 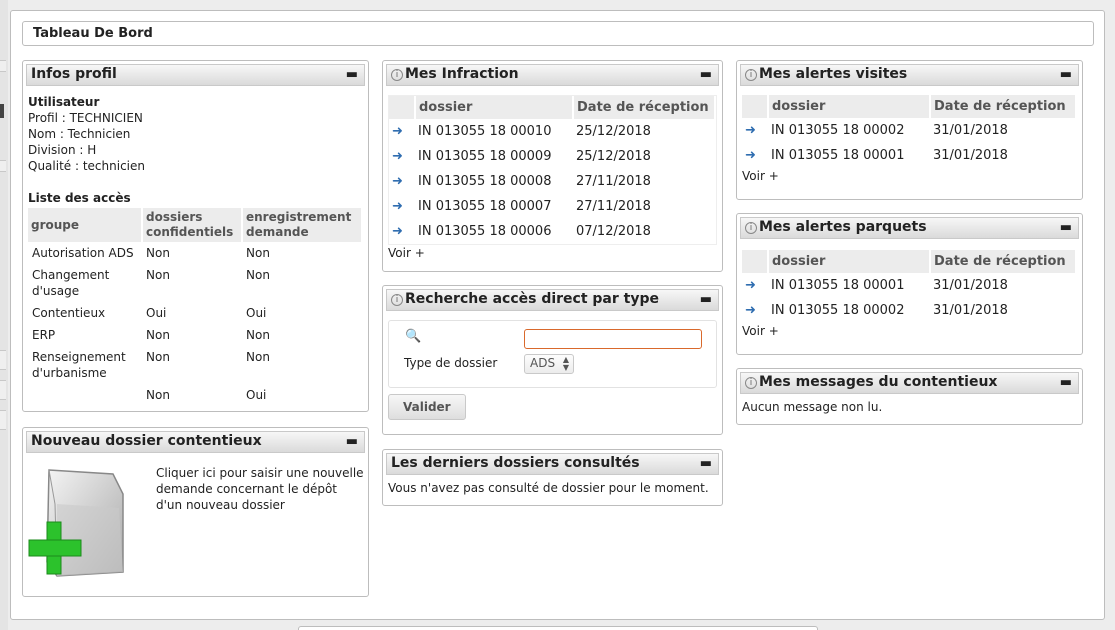 What do you see at coordinates (74, 74) in the screenshot?
I see `widget-title: Infos profil` at bounding box center [74, 74].